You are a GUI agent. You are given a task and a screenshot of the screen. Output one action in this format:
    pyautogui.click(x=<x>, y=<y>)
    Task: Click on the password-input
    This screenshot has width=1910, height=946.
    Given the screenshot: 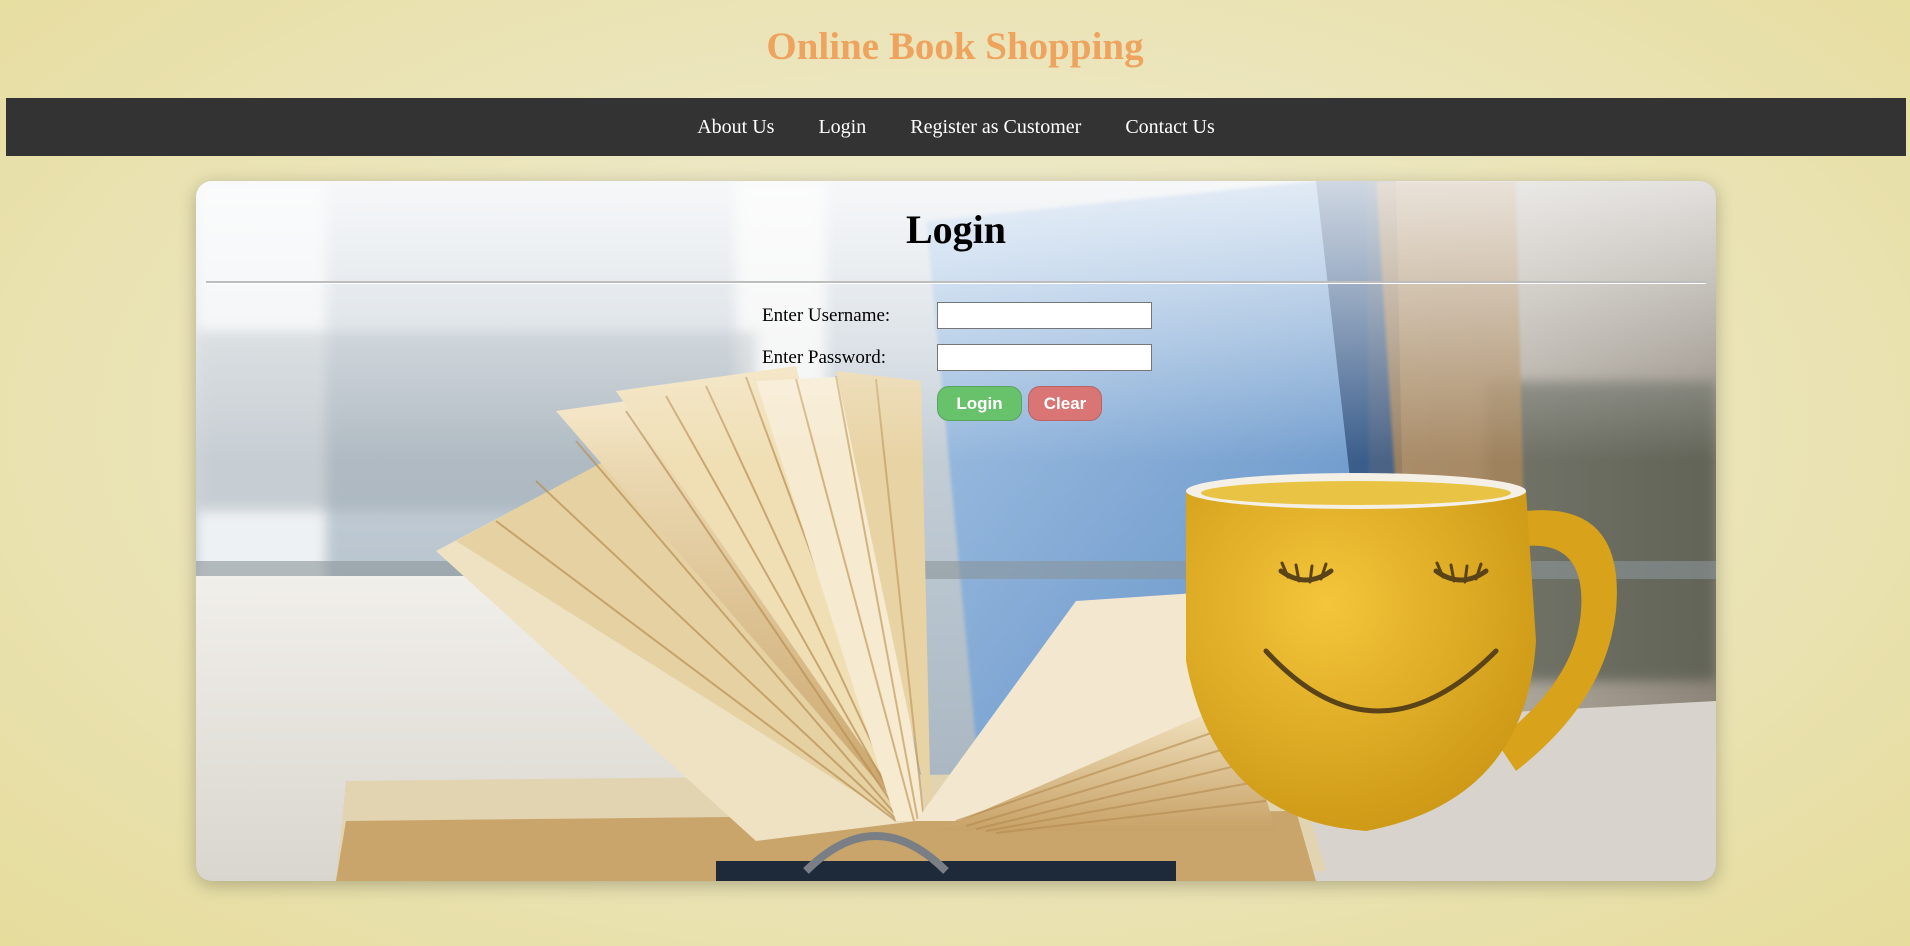 What is the action you would take?
    pyautogui.click(x=1044, y=357)
    